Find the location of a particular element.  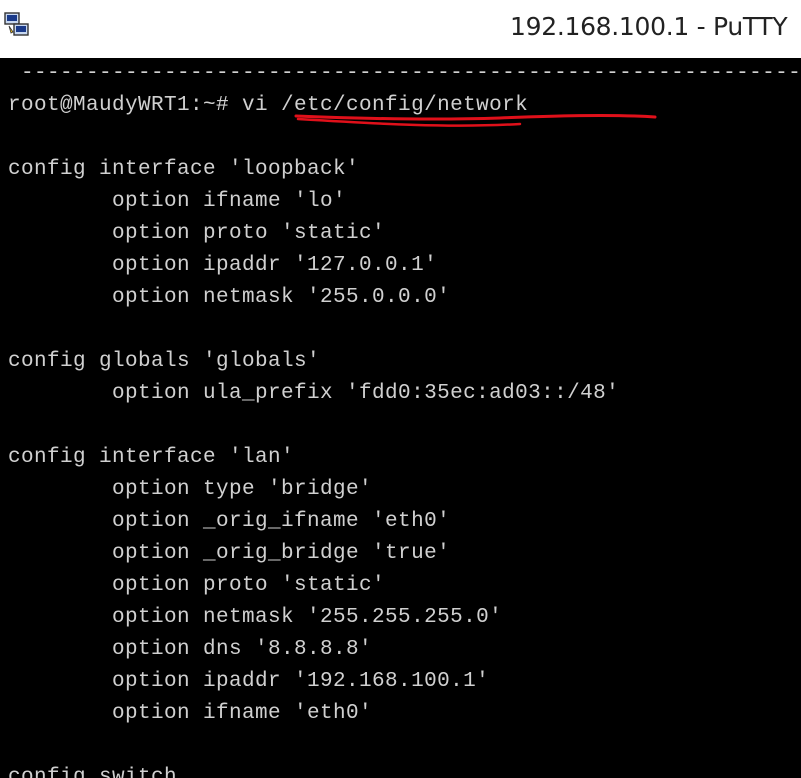

terminal-line: option ula_prefix 'fdd0:35ec:ad03::/48' is located at coordinates (314, 393).